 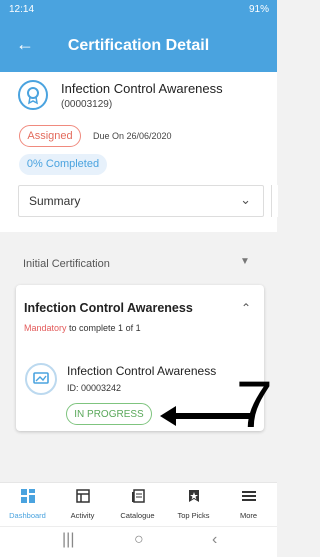 What do you see at coordinates (193, 515) in the screenshot?
I see `nav-label: Top Picks` at bounding box center [193, 515].